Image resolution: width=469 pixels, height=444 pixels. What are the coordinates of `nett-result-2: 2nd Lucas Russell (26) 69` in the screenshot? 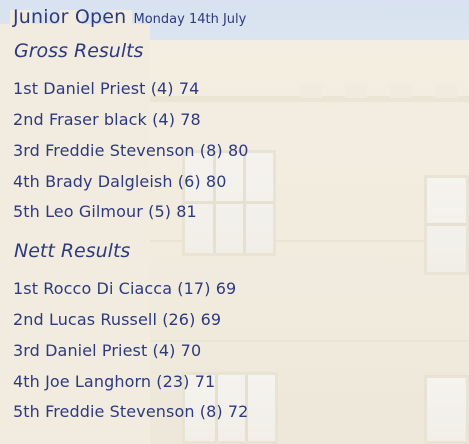 It's located at (117, 319).